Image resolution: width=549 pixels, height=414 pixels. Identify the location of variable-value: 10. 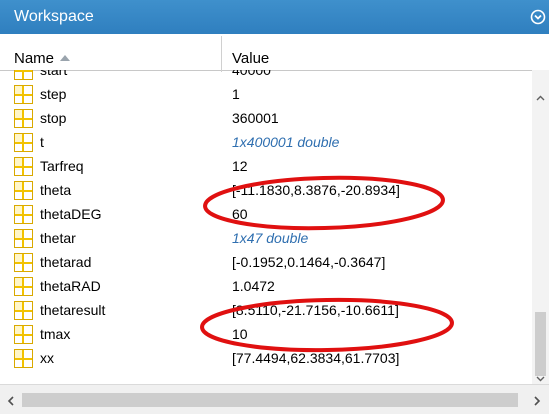
(240, 334).